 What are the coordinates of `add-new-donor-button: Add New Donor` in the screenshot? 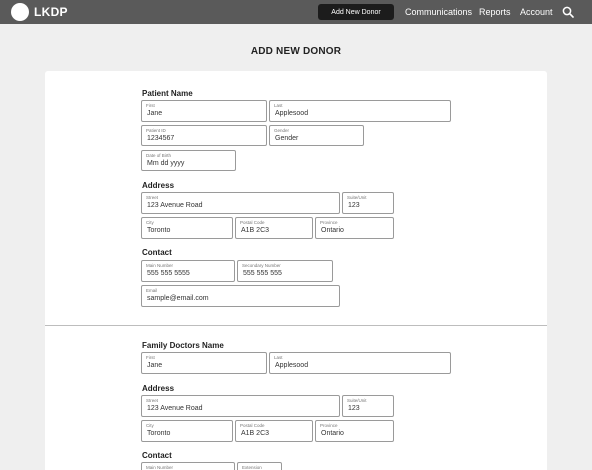 It's located at (356, 12).